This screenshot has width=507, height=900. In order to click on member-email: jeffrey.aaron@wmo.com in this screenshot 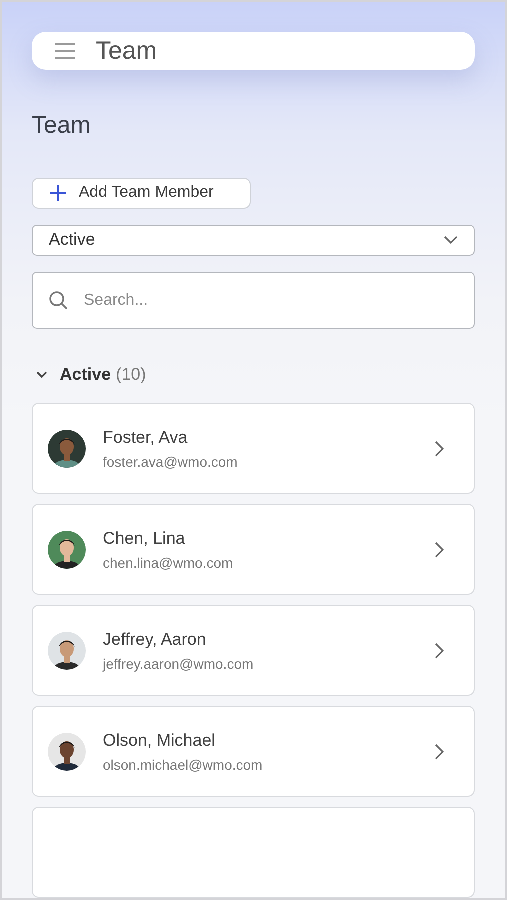, I will do `click(179, 664)`.